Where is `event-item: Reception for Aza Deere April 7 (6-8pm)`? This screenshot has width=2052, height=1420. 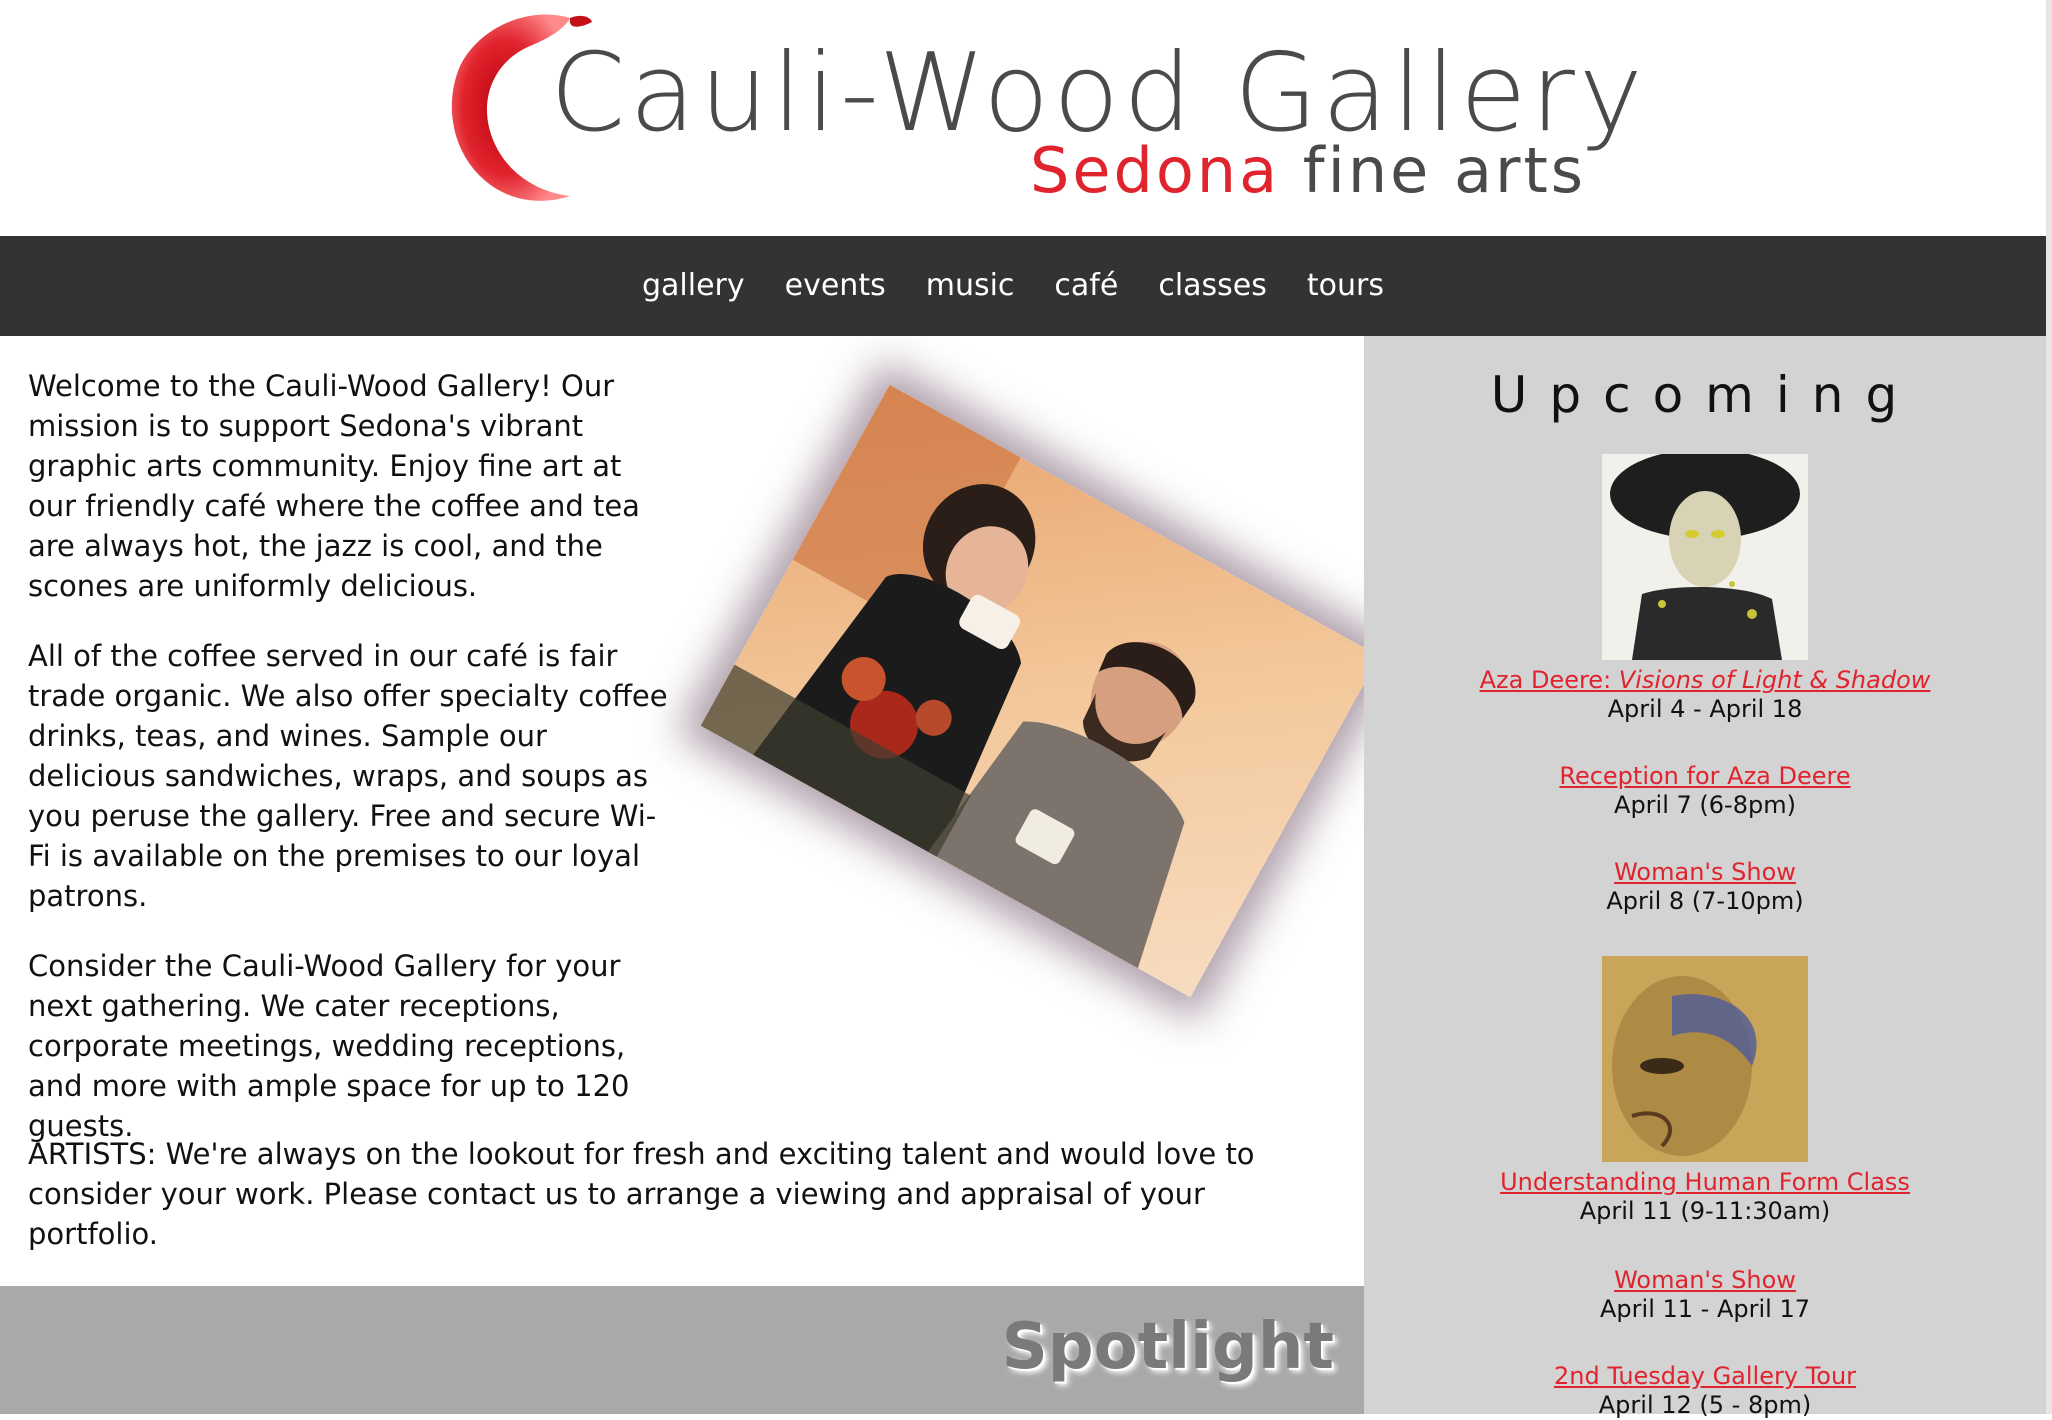
event-item: Reception for Aza Deere April 7 (6-8pm) is located at coordinates (1705, 791).